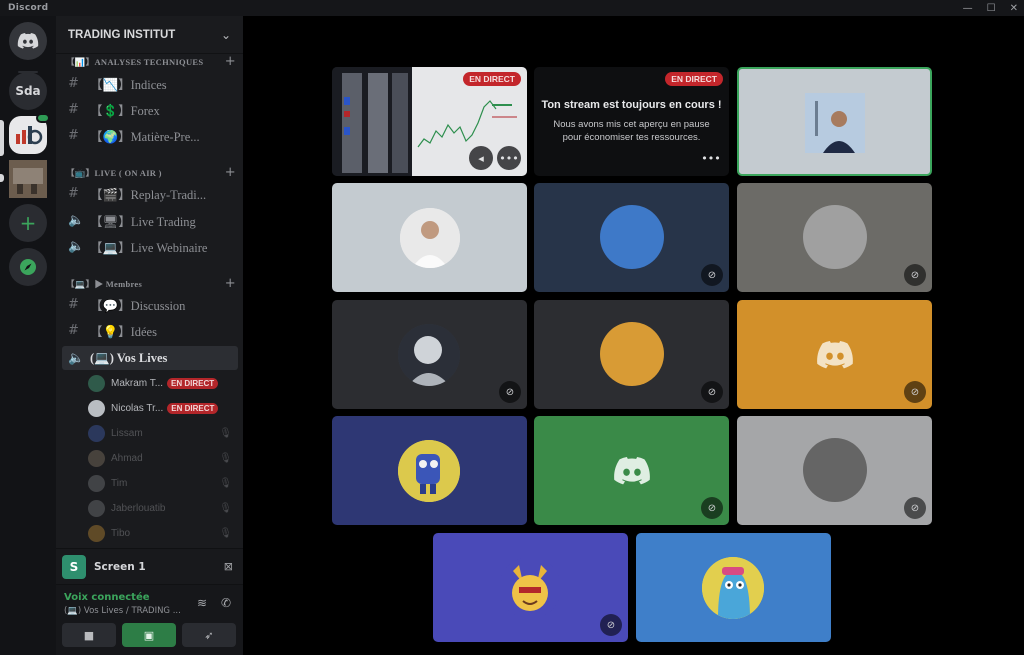 This screenshot has height=655, width=1024. I want to click on explore-button, so click(28, 267).